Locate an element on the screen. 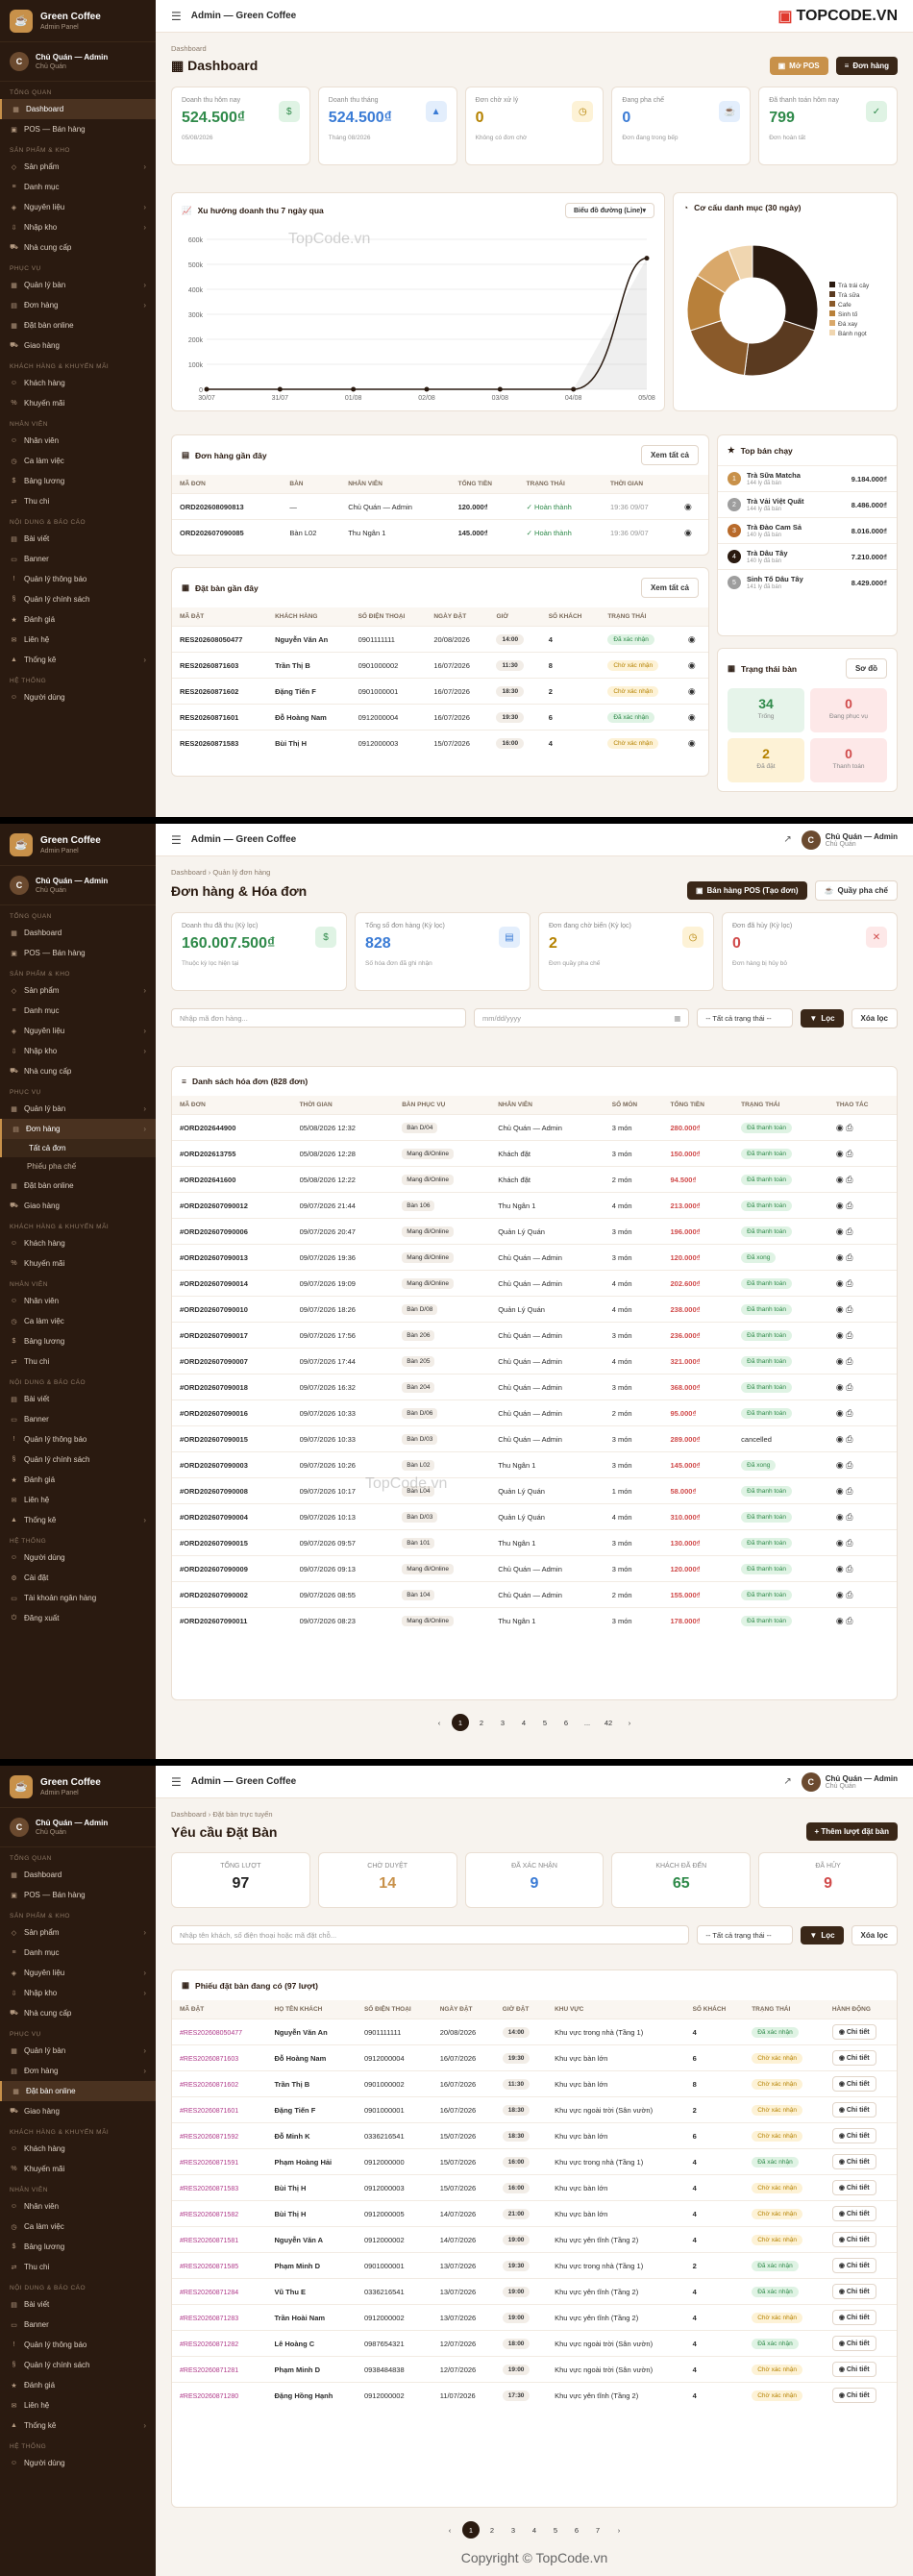  order-clear-button: Xóa lọc is located at coordinates (874, 1018).